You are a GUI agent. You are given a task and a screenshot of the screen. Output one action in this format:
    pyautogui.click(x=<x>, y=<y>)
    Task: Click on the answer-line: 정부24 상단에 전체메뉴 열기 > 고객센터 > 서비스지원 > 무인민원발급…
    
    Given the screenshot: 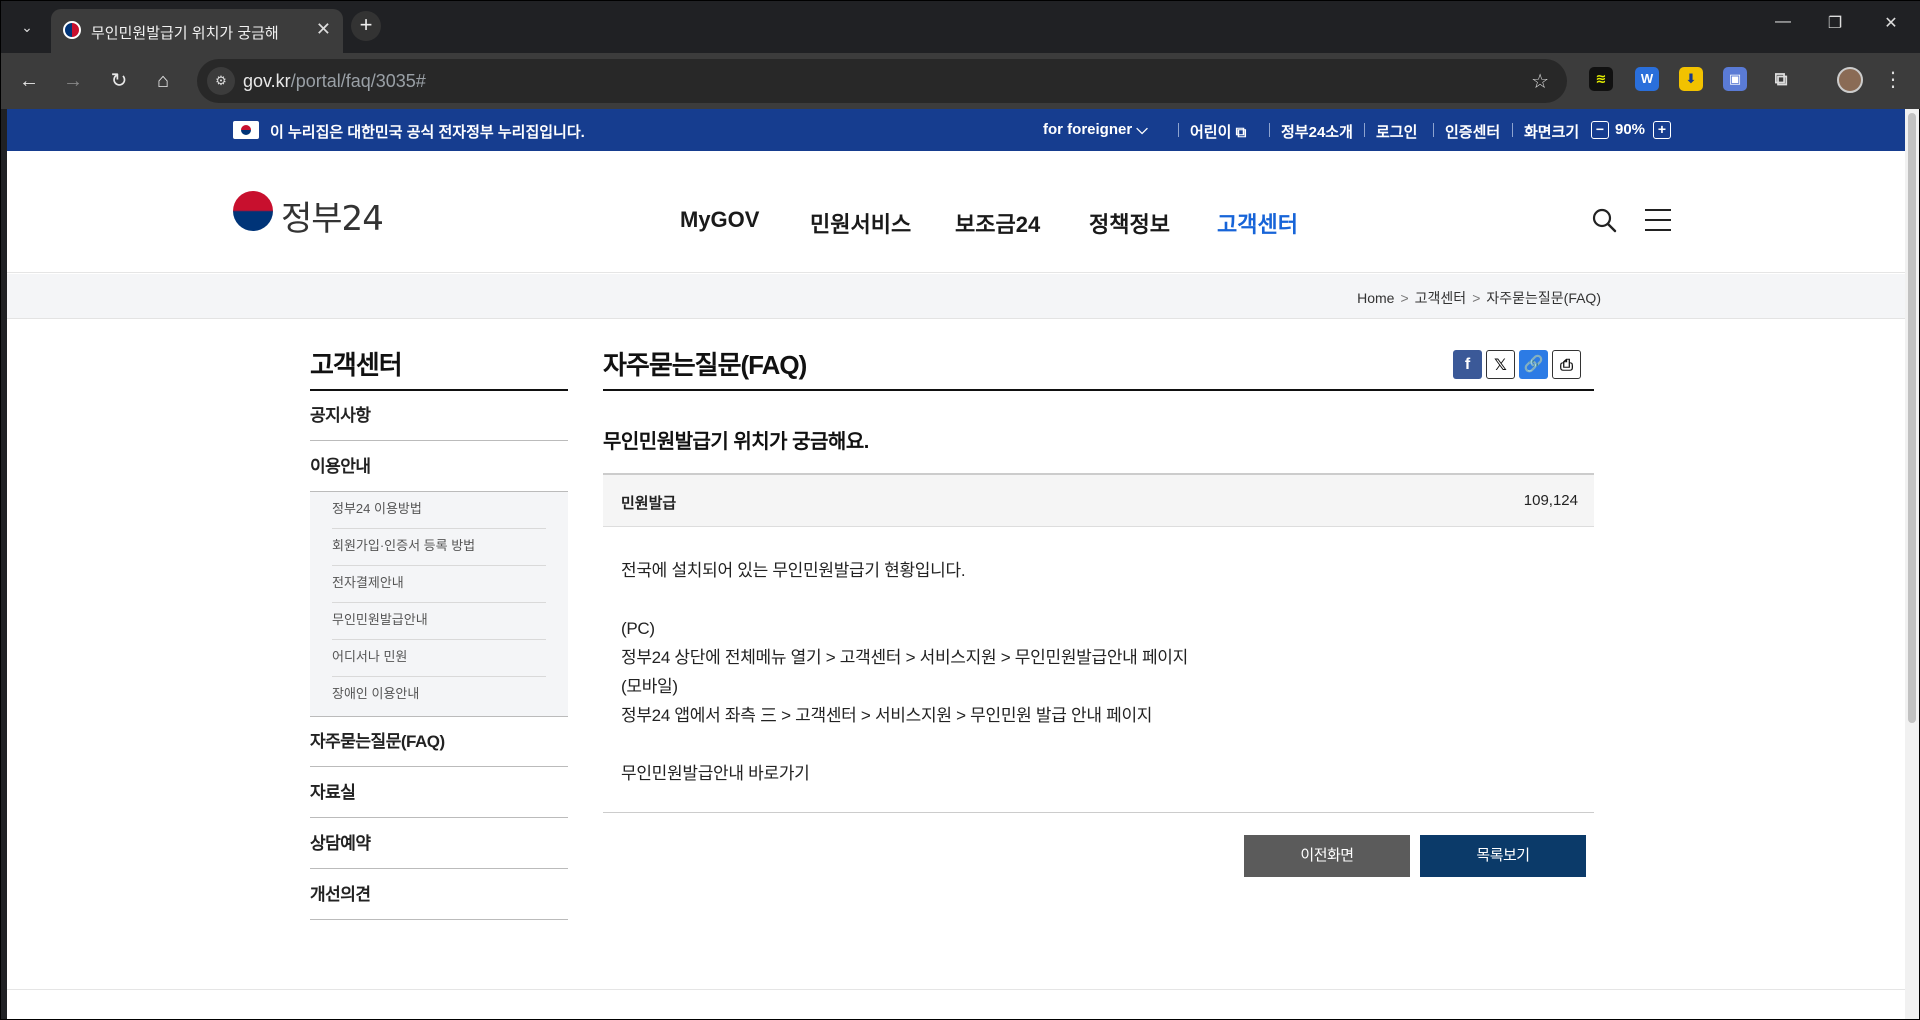 What is the action you would take?
    pyautogui.click(x=904, y=657)
    